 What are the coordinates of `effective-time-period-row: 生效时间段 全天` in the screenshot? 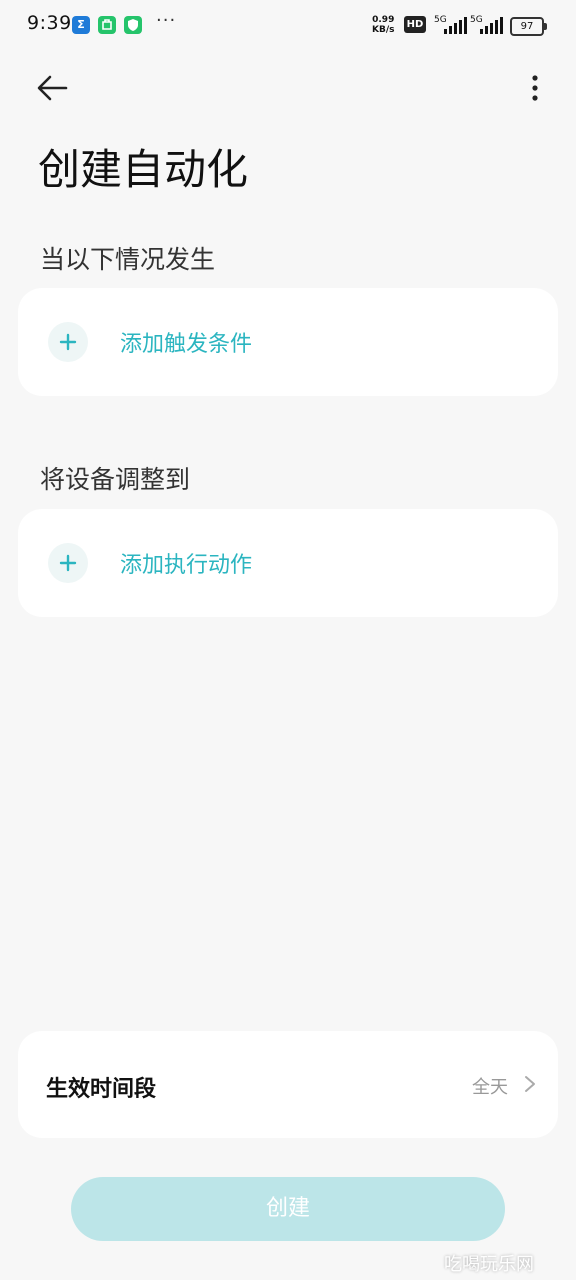 It's located at (288, 1084).